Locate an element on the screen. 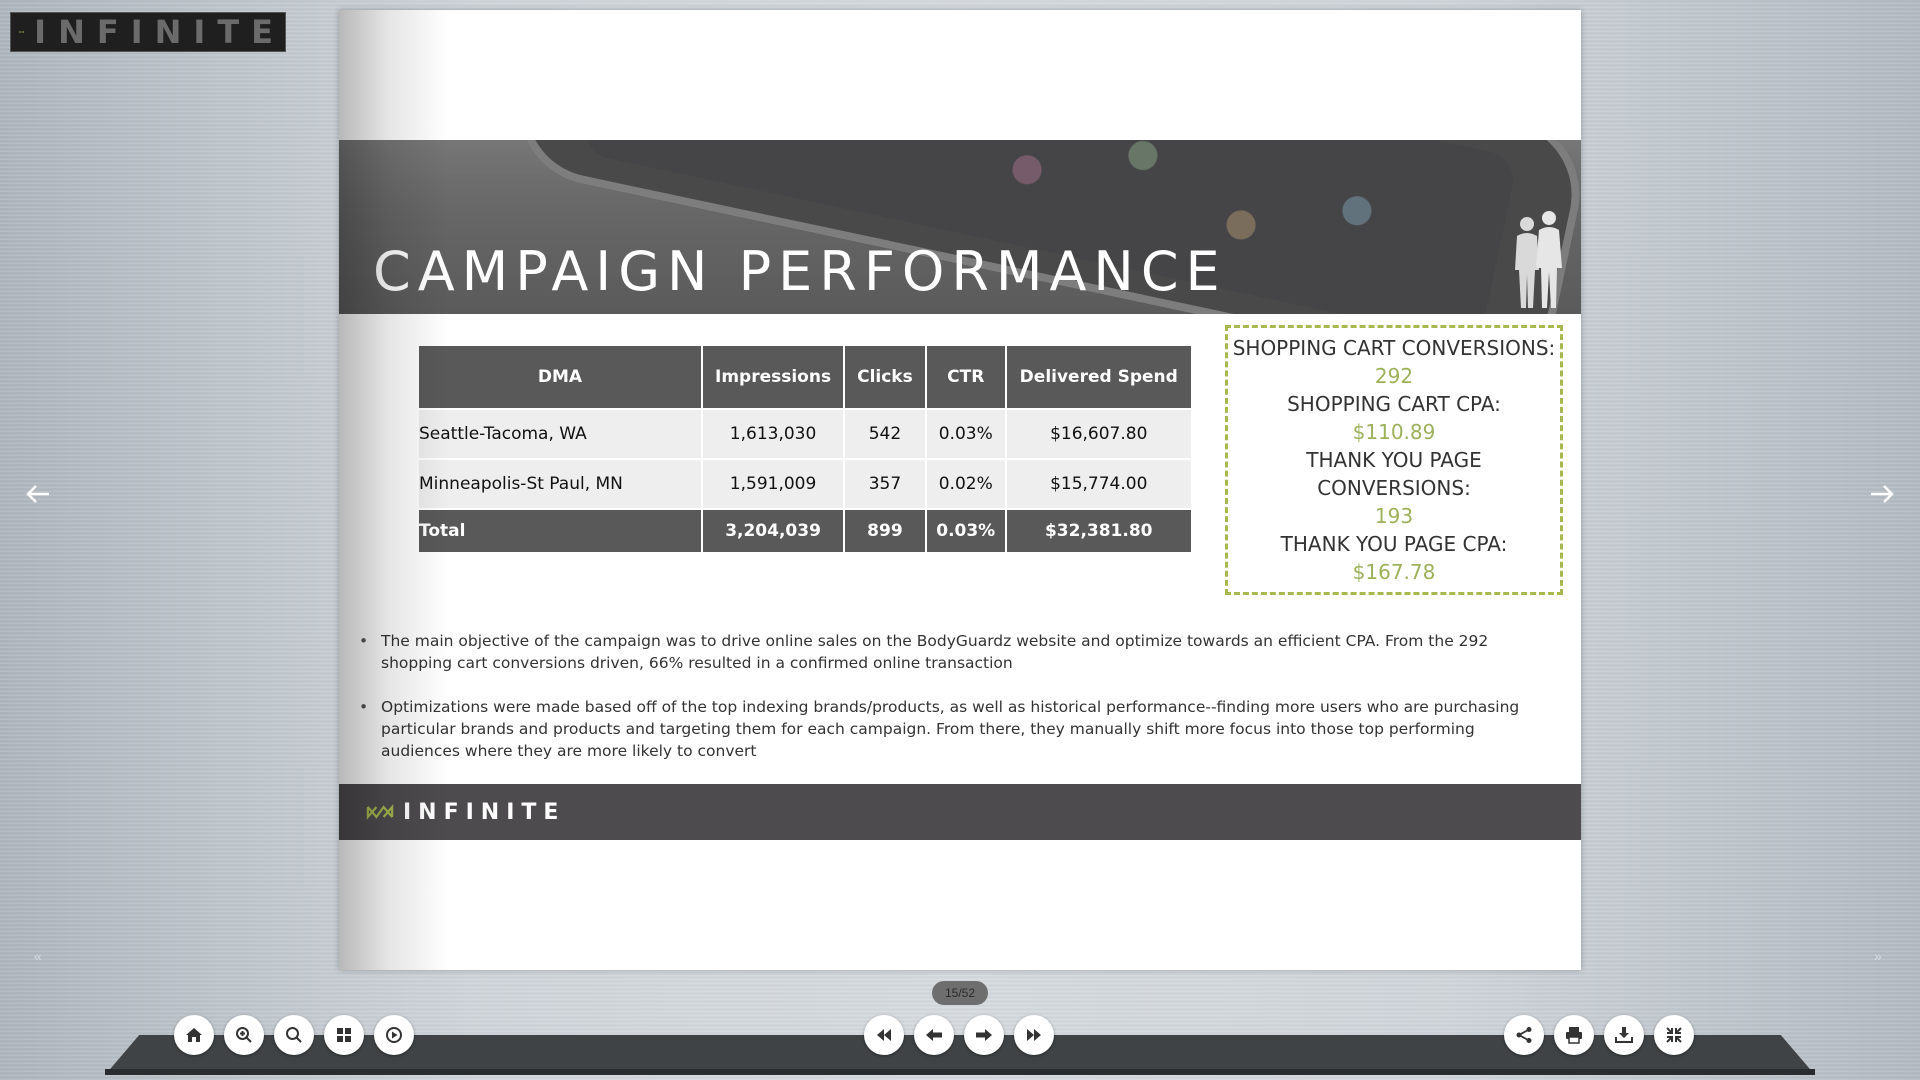  previous-page-button is located at coordinates (934, 1035).